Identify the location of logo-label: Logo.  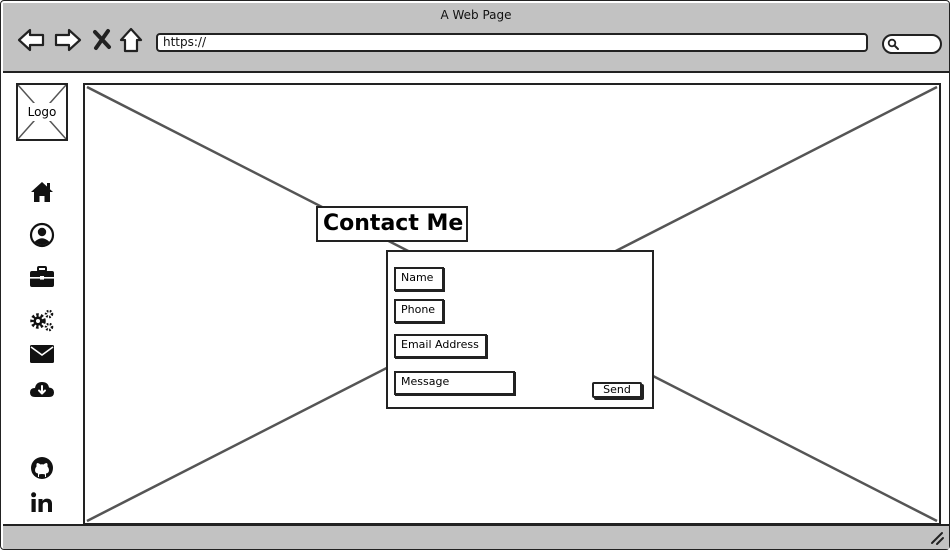
(42, 112).